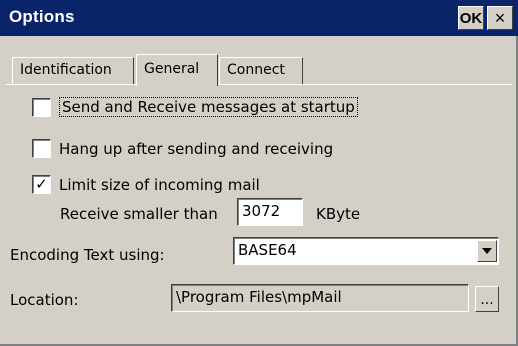  Describe the element at coordinates (259, 18) in the screenshot. I see `title-bar: Options OK ×` at that location.